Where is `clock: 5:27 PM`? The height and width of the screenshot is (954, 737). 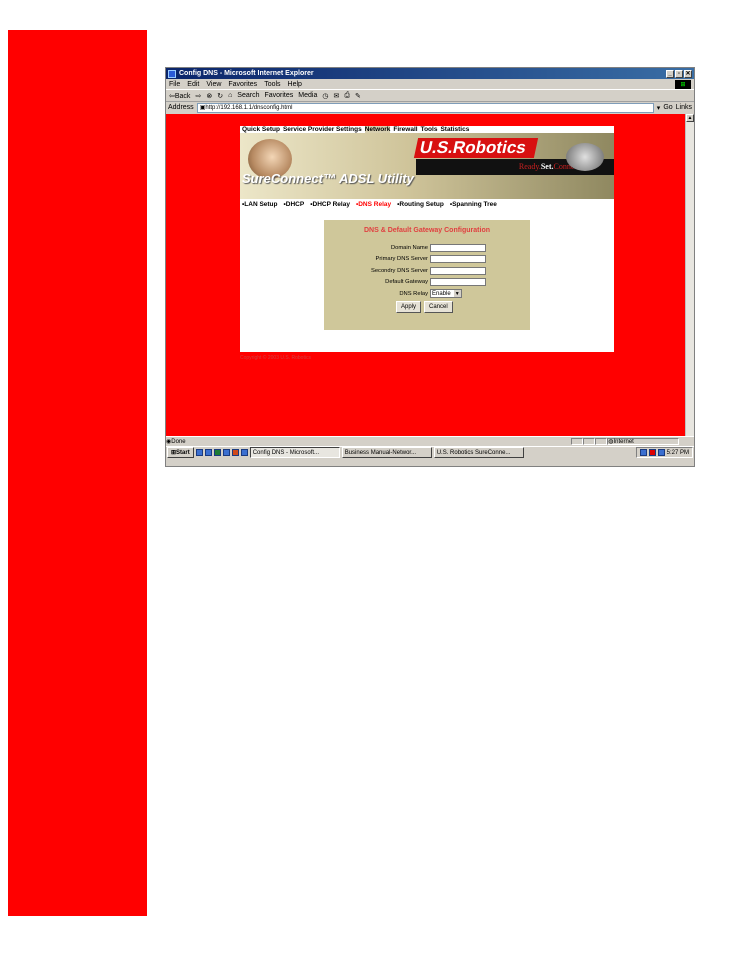 clock: 5:27 PM is located at coordinates (677, 452).